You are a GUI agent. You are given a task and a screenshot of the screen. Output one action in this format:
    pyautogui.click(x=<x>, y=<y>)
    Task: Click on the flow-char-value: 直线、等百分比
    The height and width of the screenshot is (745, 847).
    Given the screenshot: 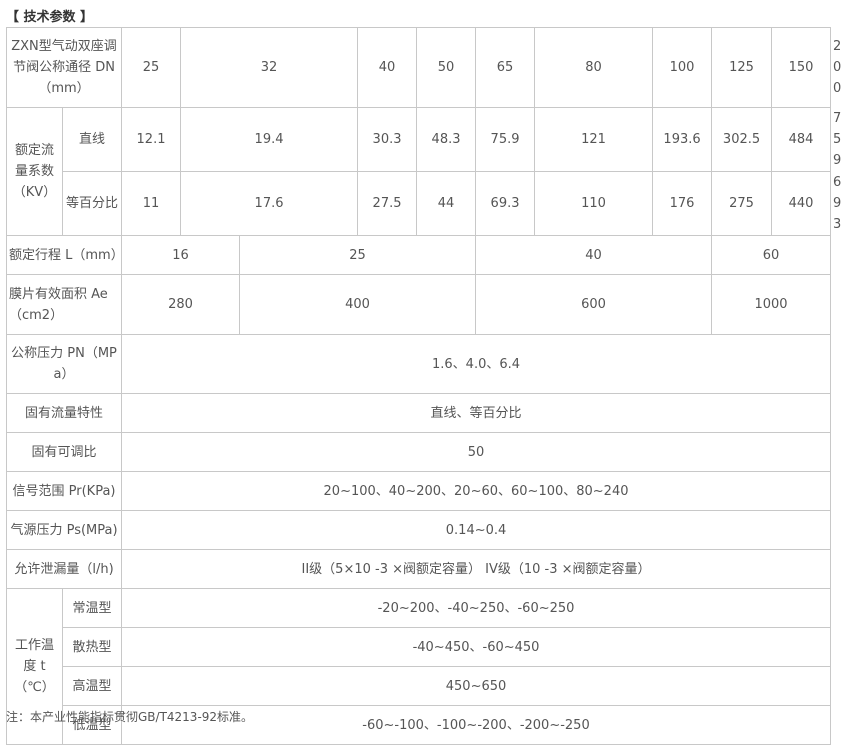 What is the action you would take?
    pyautogui.click(x=476, y=413)
    